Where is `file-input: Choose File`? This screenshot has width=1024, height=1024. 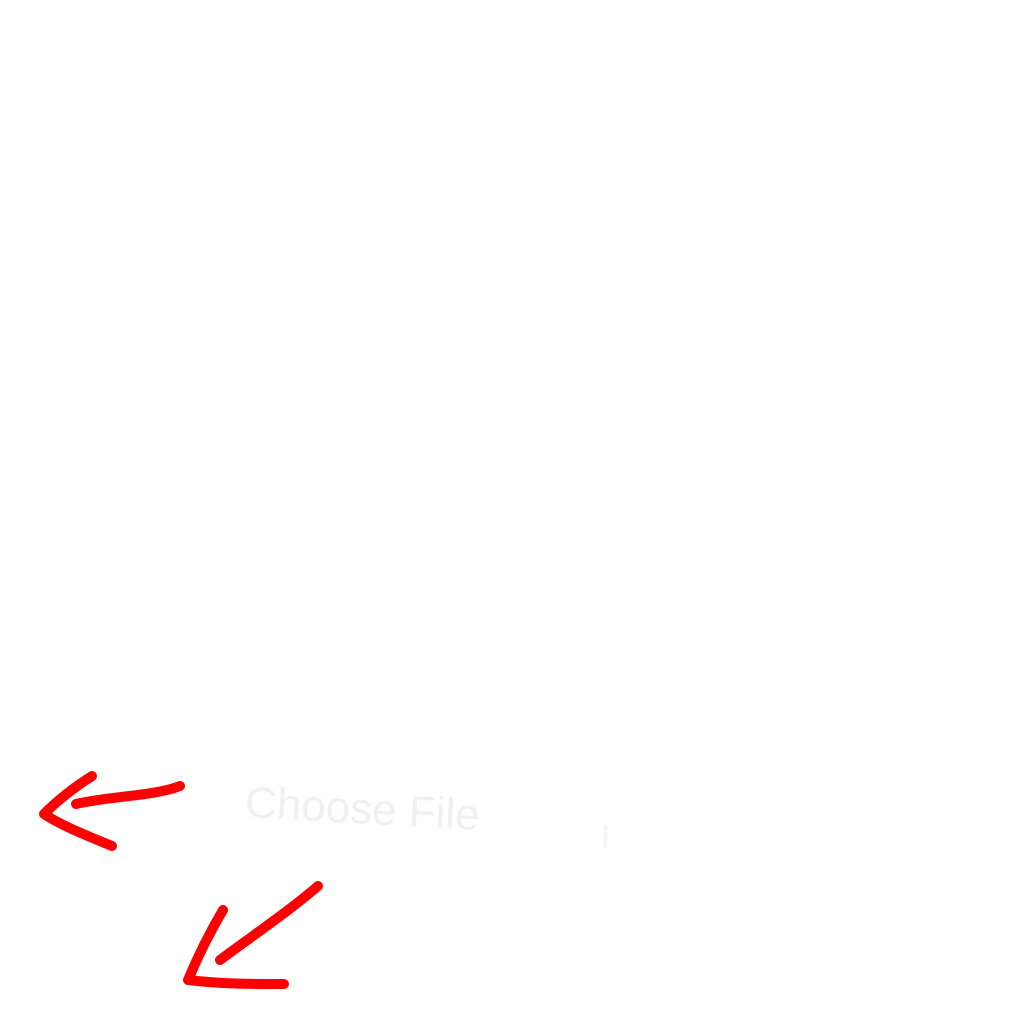
file-input: Choose File is located at coordinates (434, 813).